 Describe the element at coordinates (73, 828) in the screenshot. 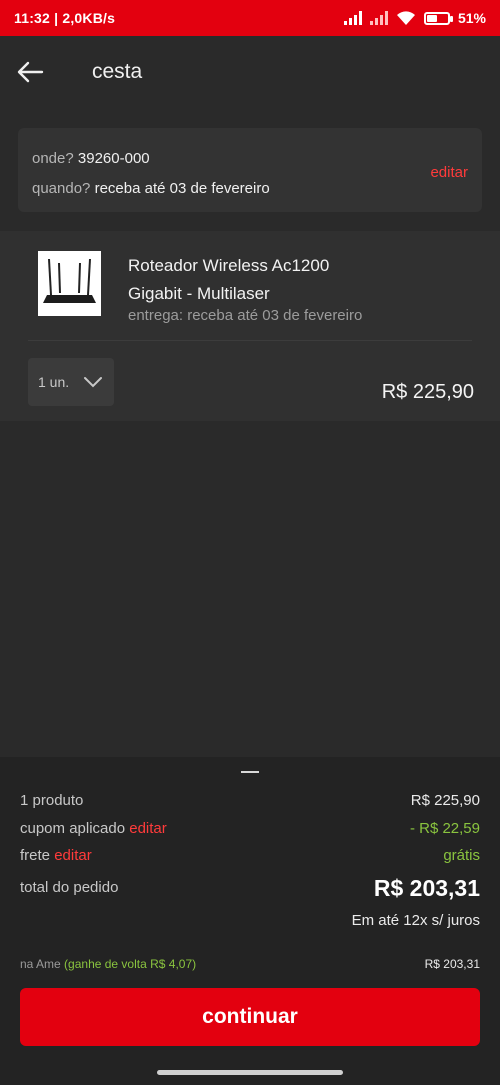

I see `coupon-label: cupom aplicado` at that location.